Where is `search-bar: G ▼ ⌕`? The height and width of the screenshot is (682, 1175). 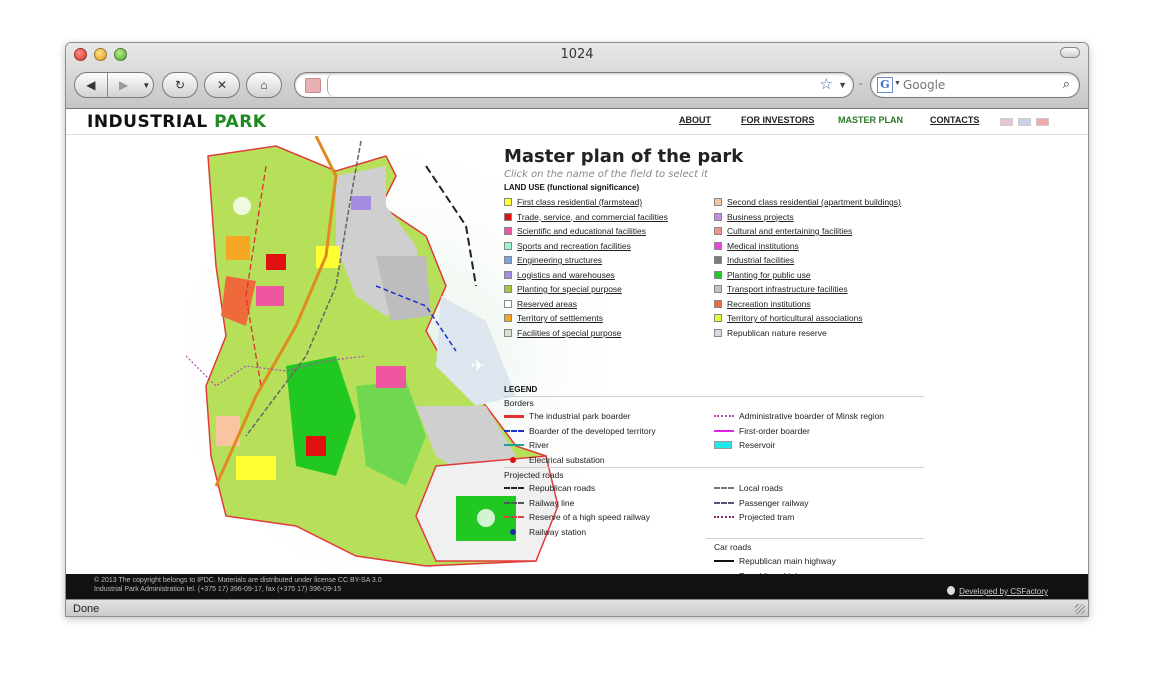 search-bar: G ▼ ⌕ is located at coordinates (975, 85).